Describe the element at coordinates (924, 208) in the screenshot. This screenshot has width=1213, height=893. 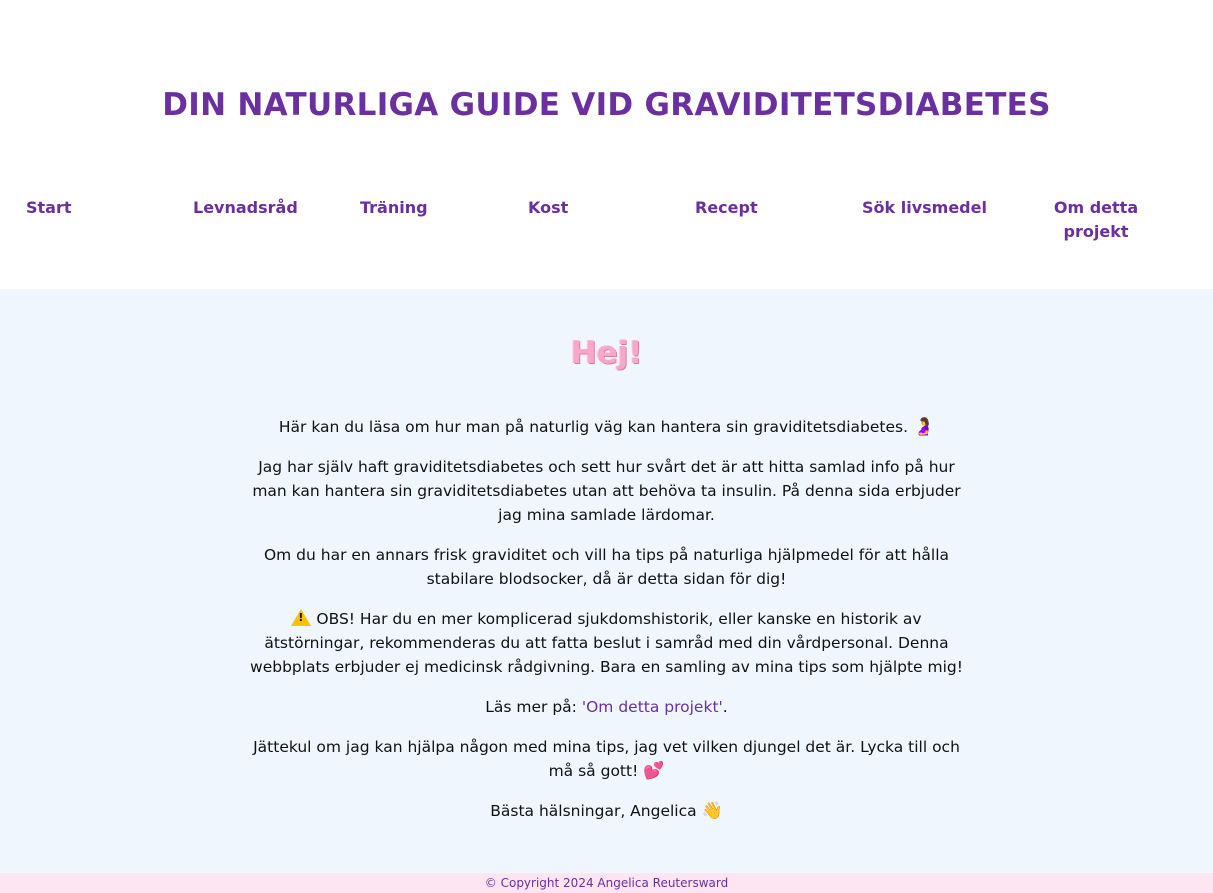
I see `nav-link-sok-livsmedel: Sök livsmedel` at that location.